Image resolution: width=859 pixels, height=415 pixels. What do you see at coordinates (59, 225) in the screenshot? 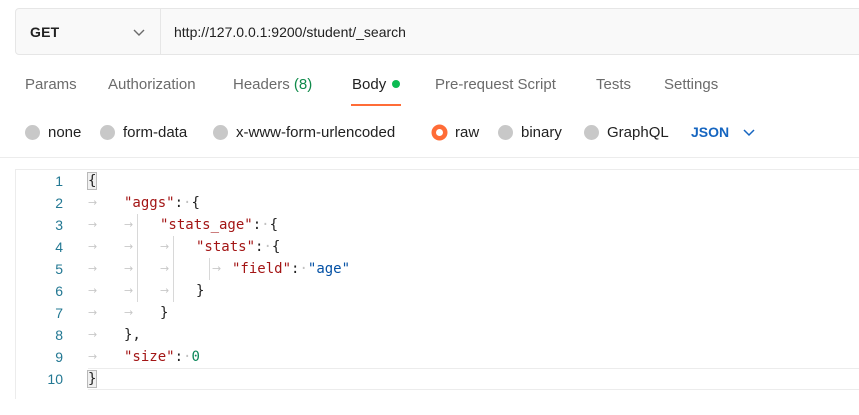
I see `line-number: 3` at bounding box center [59, 225].